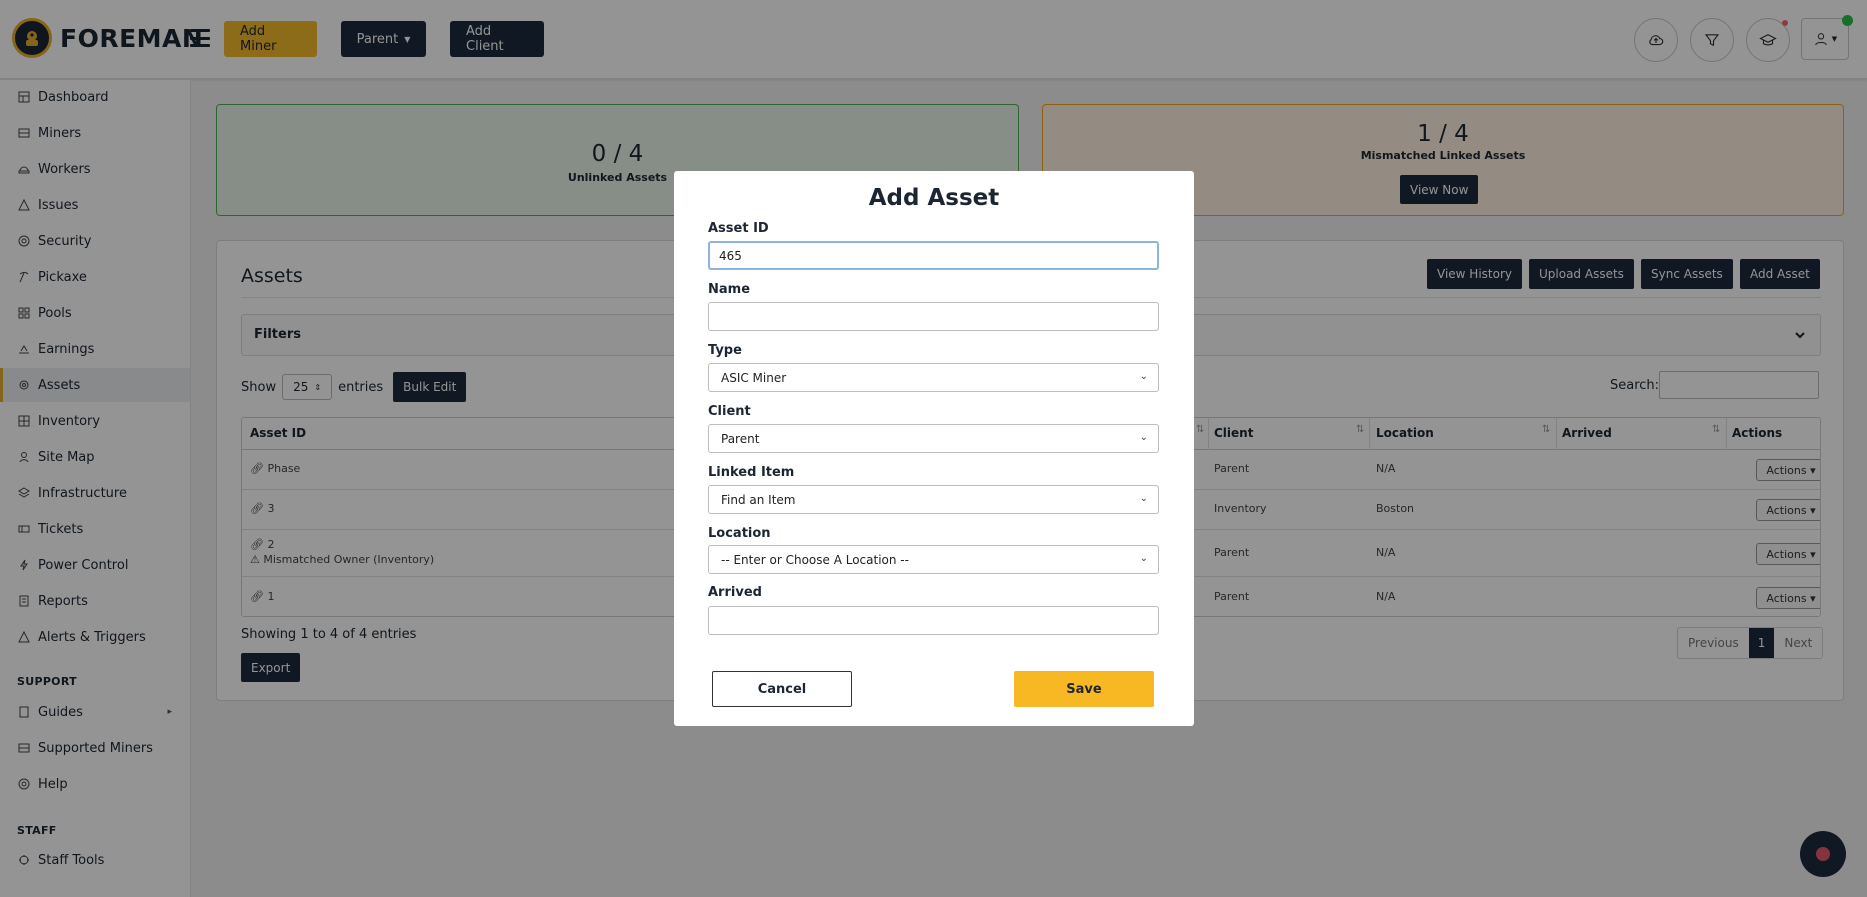 The width and height of the screenshot is (1867, 897). I want to click on cancel-button: Cancel, so click(782, 689).